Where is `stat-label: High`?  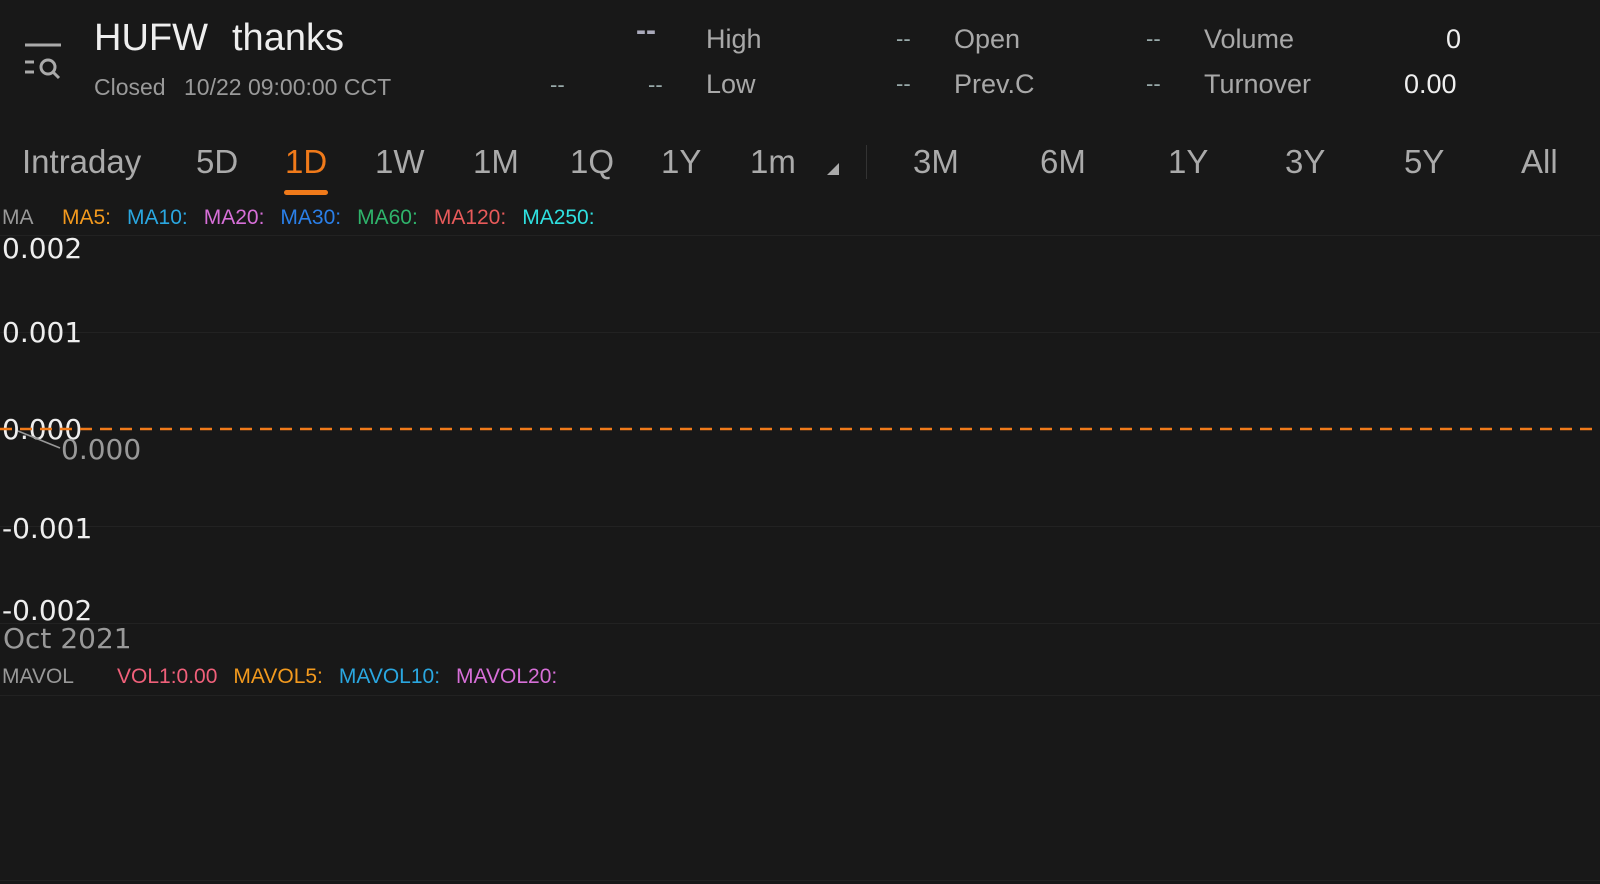 stat-label: High is located at coordinates (734, 39).